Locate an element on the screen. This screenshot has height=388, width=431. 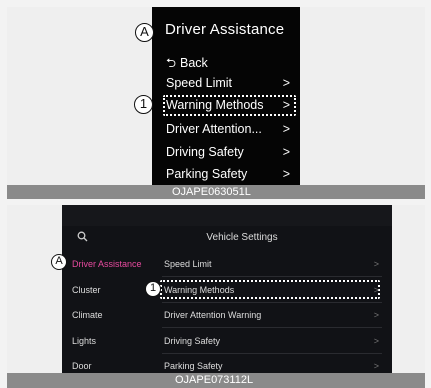
sidebar-item-label: Climate is located at coordinates (87, 315).